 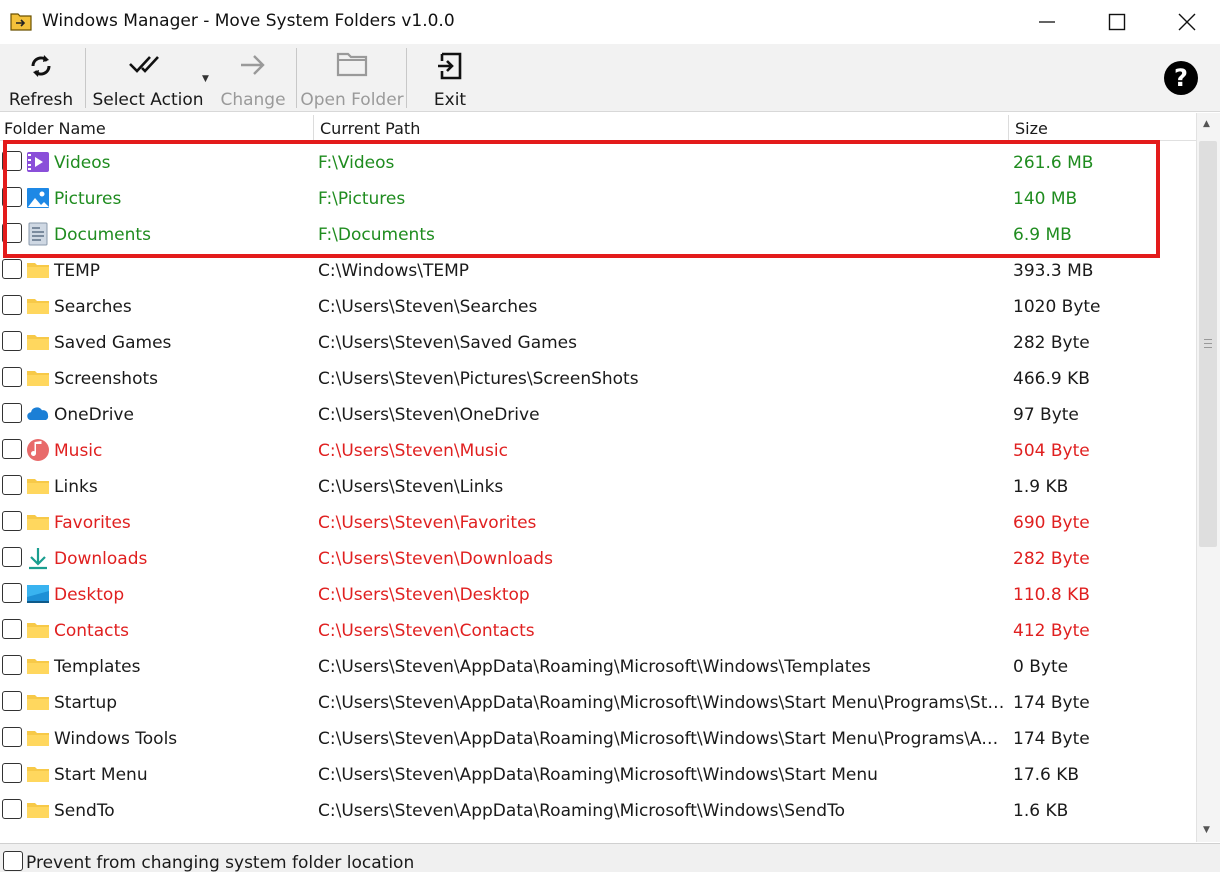 What do you see at coordinates (21, 22) in the screenshot?
I see `folder-arrow-icon` at bounding box center [21, 22].